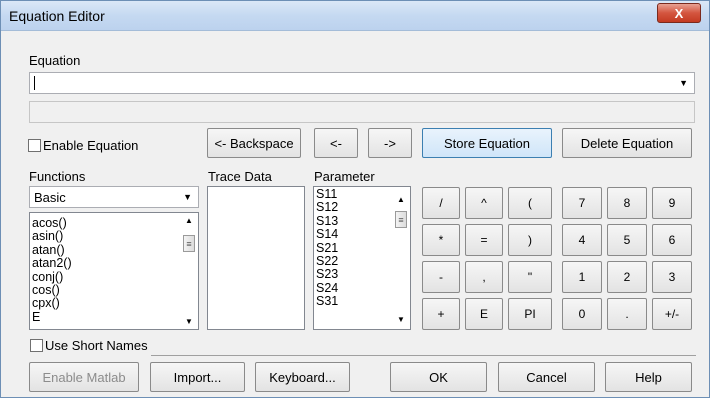 Image resolution: width=710 pixels, height=398 pixels. What do you see at coordinates (362, 83) in the screenshot?
I see `equation-input: ▼` at bounding box center [362, 83].